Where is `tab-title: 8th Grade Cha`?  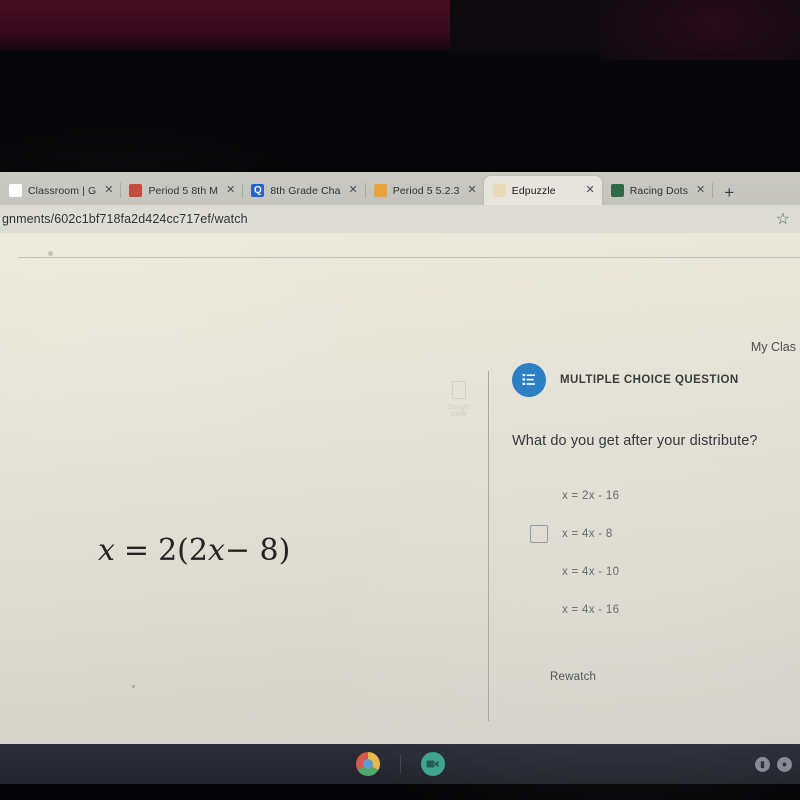
tab-title: 8th Grade Cha is located at coordinates (305, 190).